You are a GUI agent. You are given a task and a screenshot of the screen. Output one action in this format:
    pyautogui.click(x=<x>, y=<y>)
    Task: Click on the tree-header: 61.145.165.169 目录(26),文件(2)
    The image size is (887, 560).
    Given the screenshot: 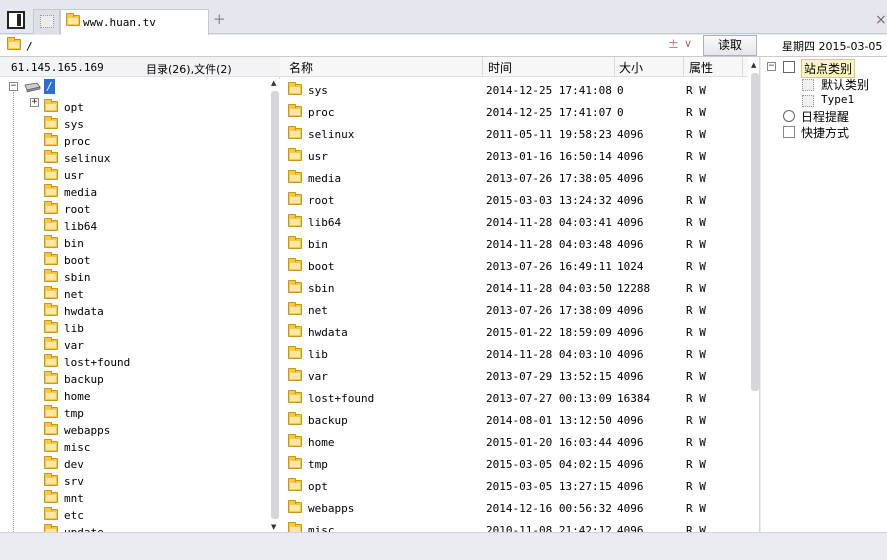 What is the action you would take?
    pyautogui.click(x=140, y=67)
    